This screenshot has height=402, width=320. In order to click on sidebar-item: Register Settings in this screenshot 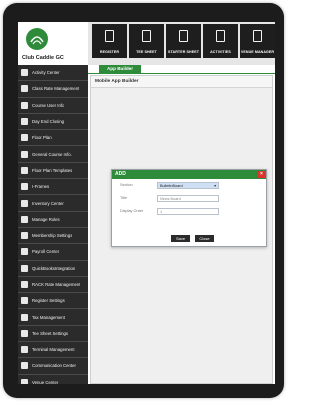, I will do `click(53, 301)`.